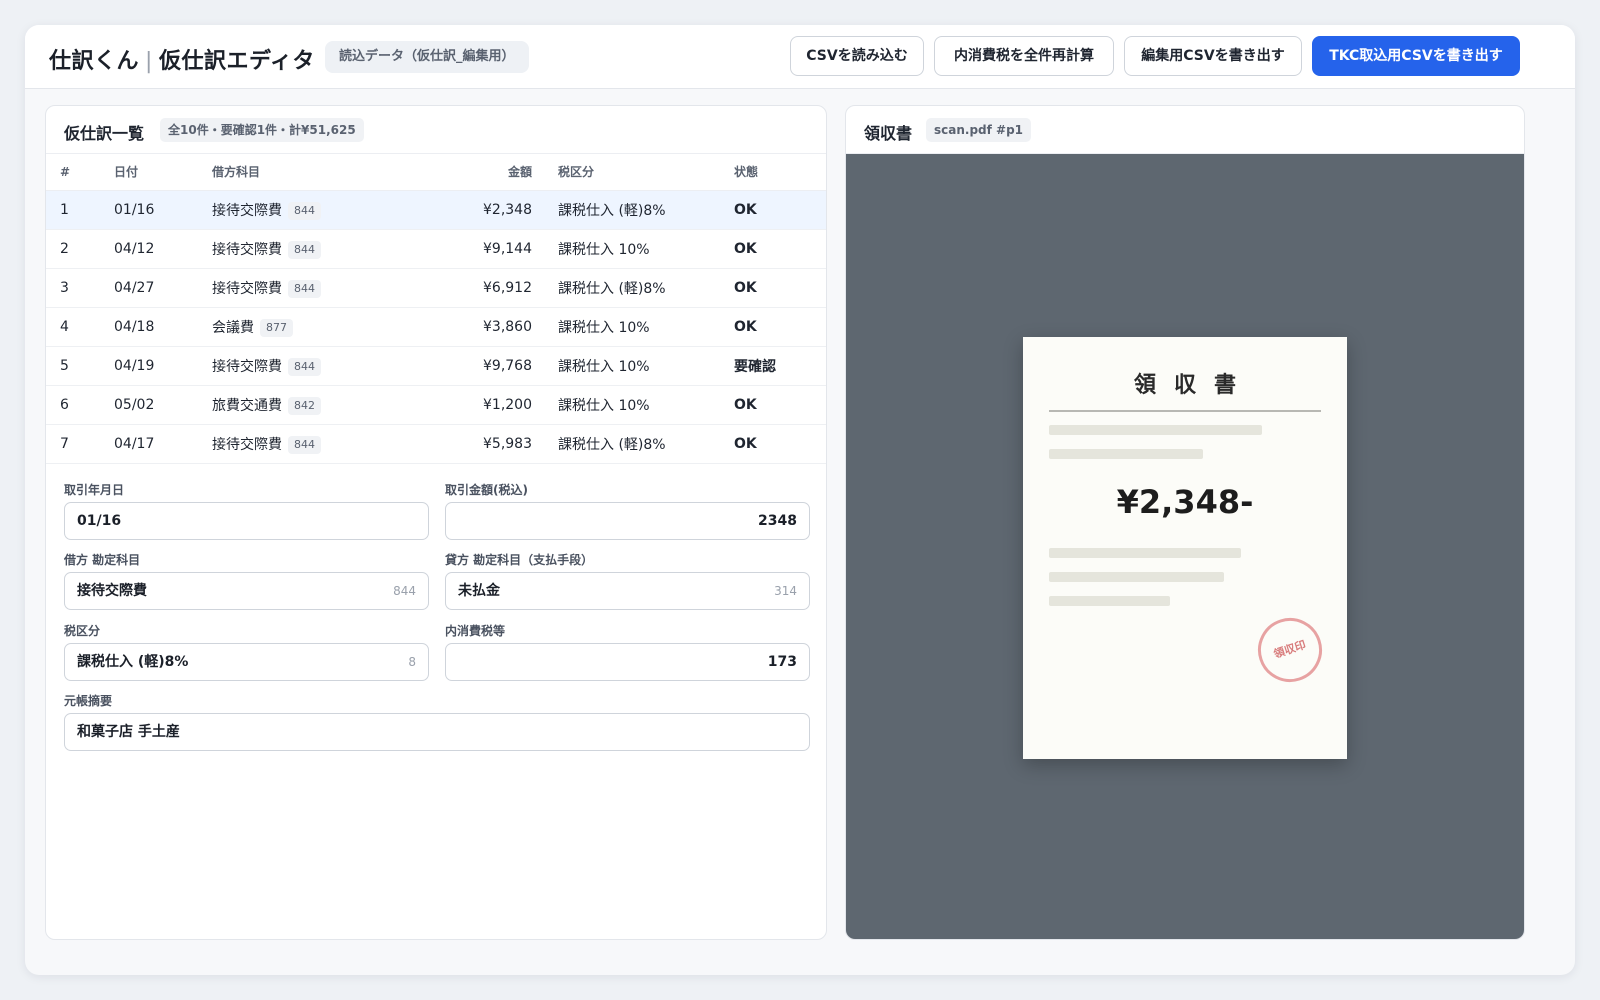 This screenshot has width=1600, height=1000. I want to click on receipt-amount: ¥2,348-, so click(1185, 502).